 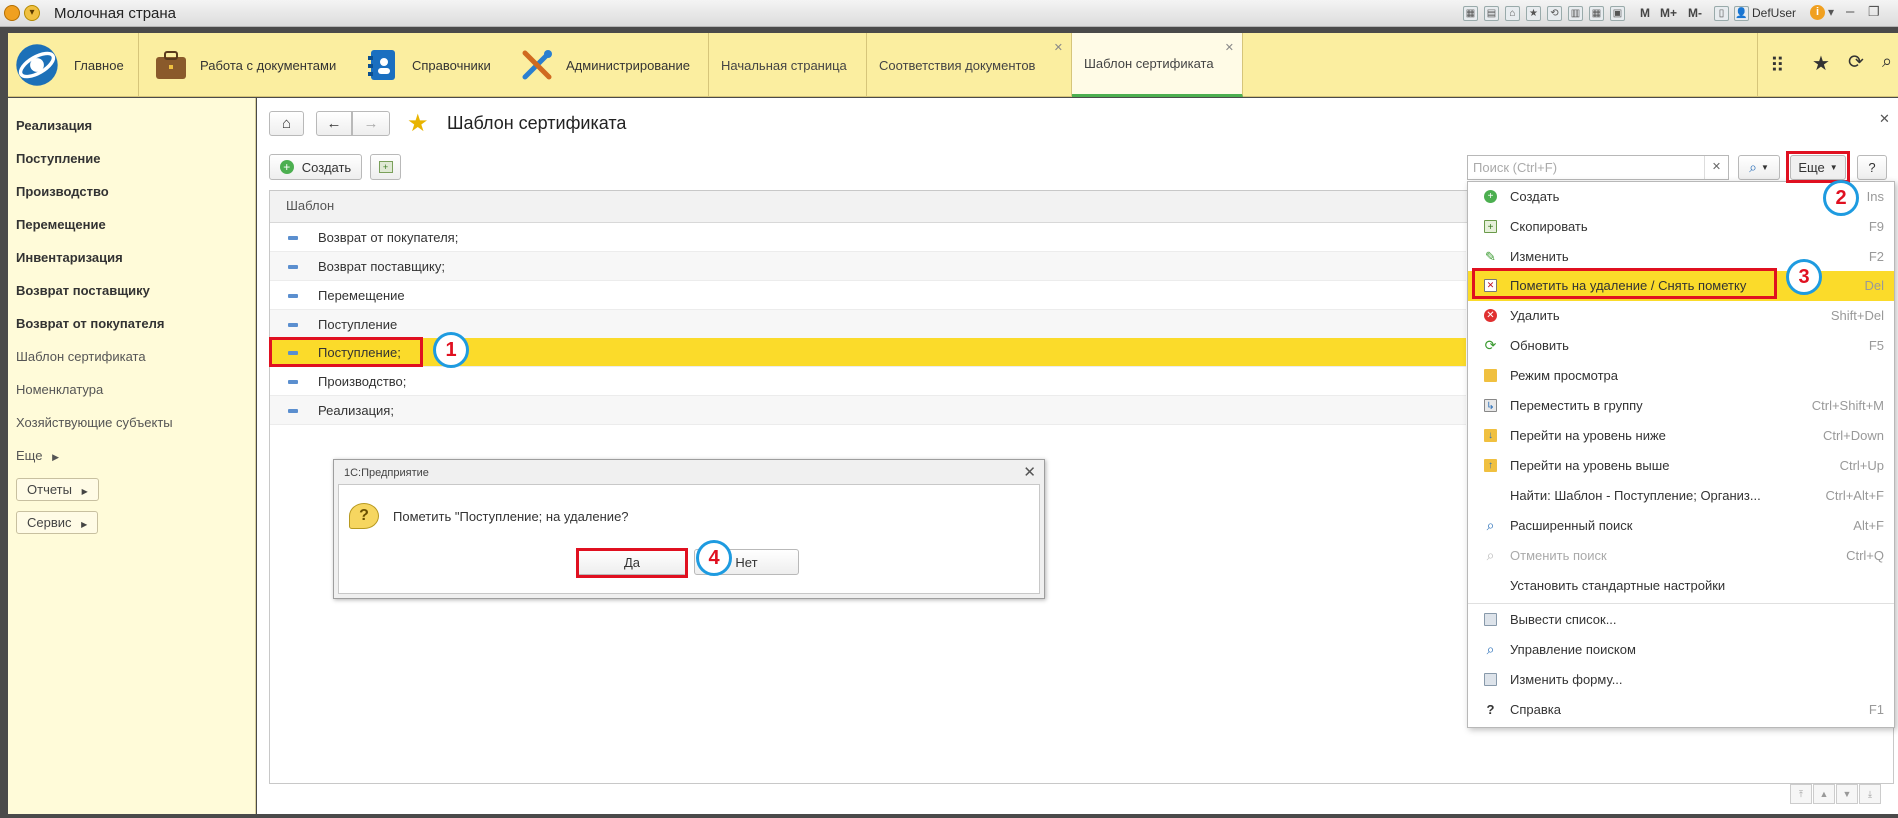 What do you see at coordinates (428, 65) in the screenshot?
I see `section-references: Справочники` at bounding box center [428, 65].